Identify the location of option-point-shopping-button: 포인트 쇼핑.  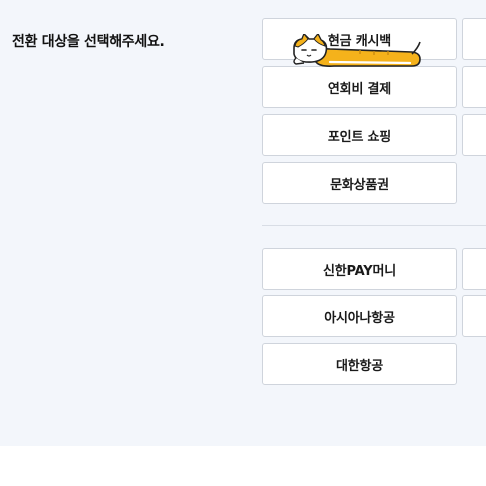
(359, 135).